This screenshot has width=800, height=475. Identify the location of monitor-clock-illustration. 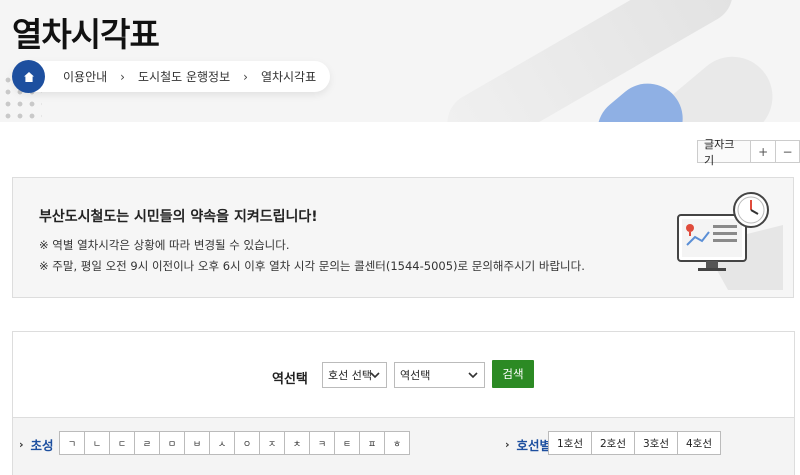
(730, 241).